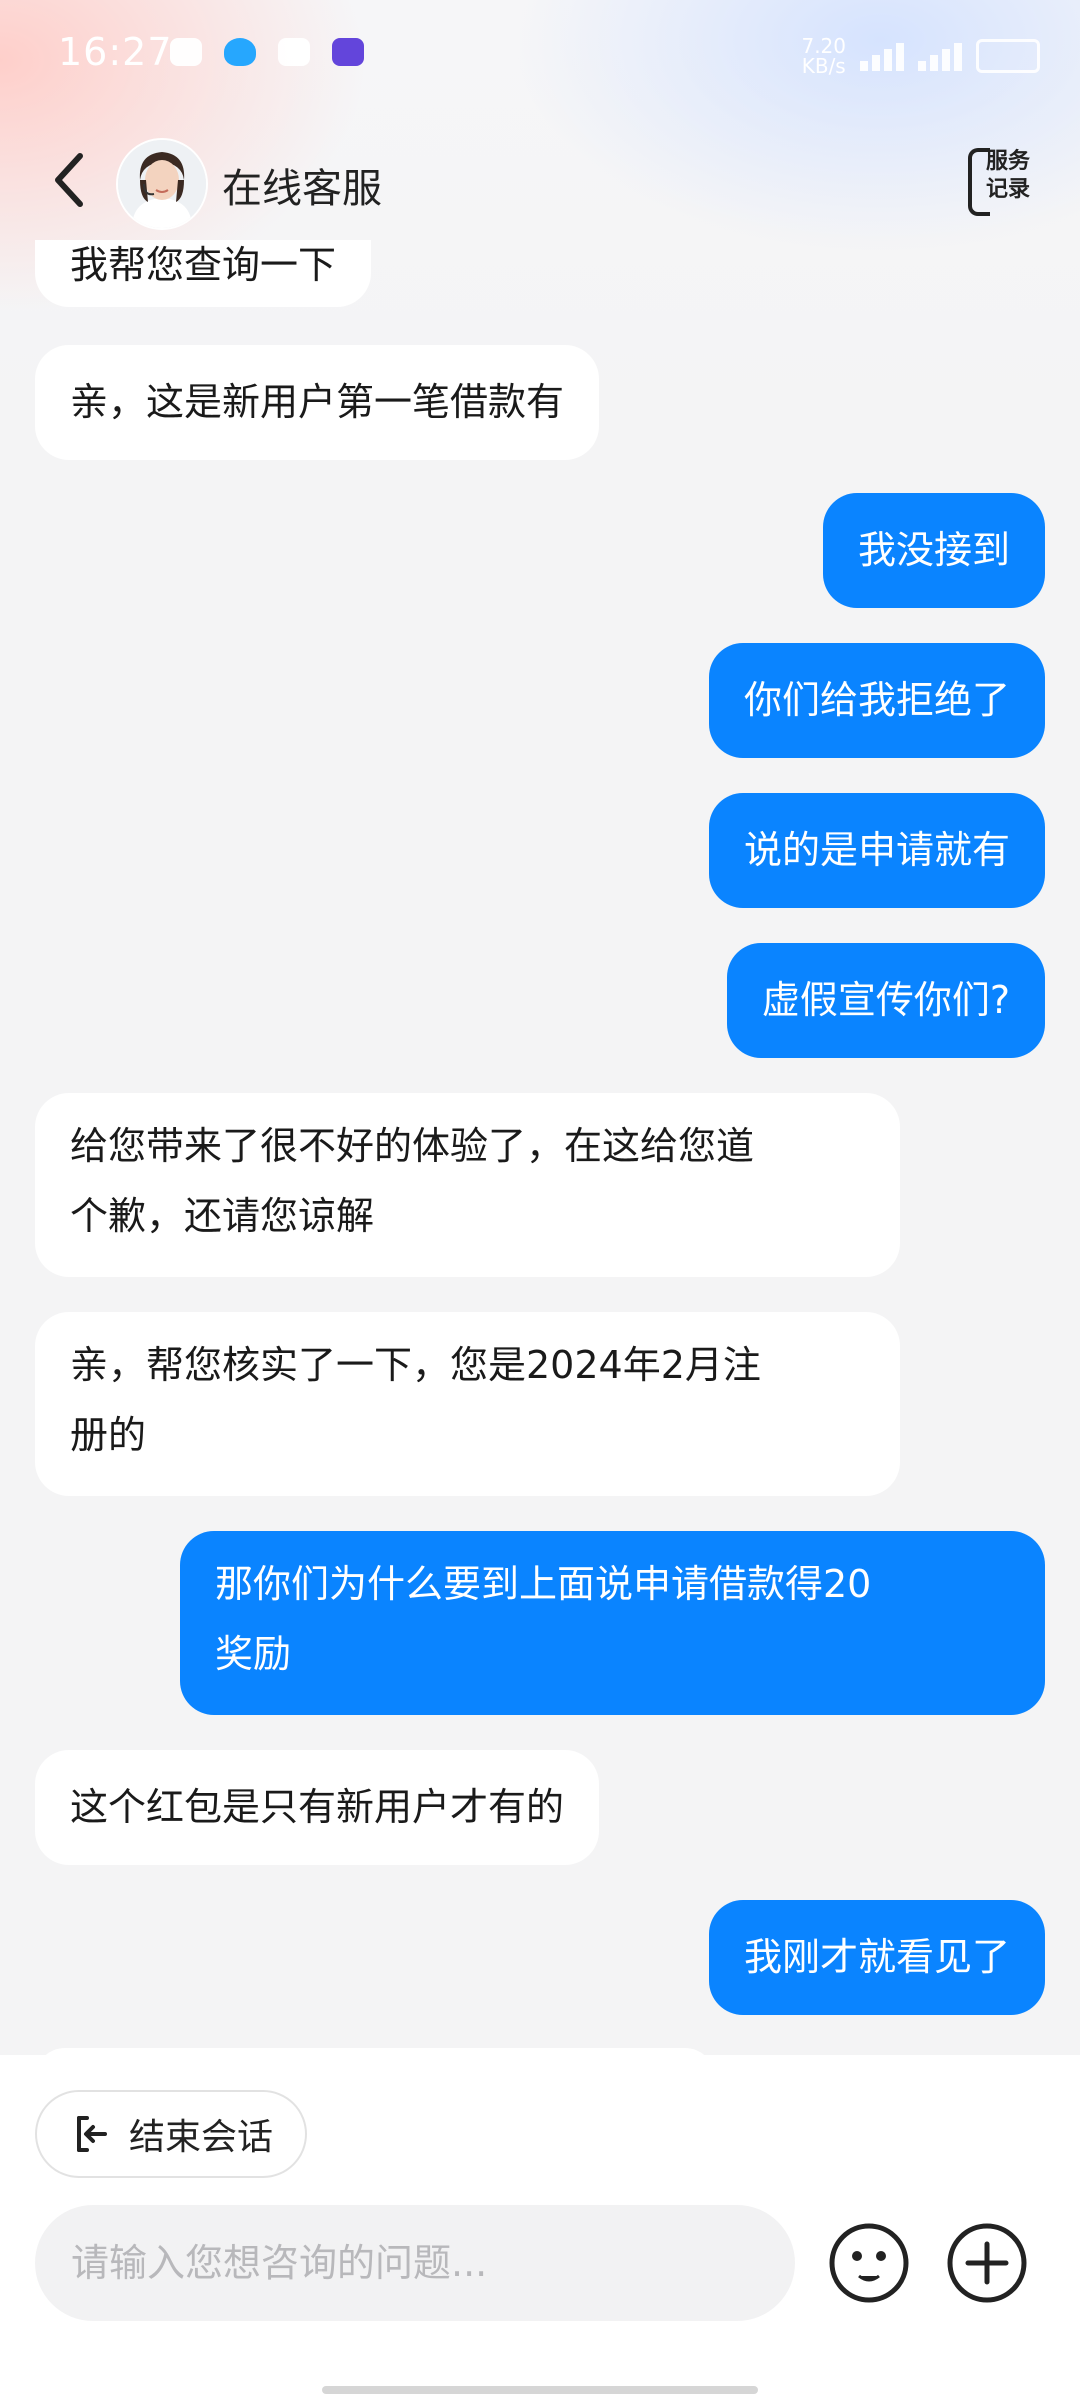  What do you see at coordinates (375, 2051) in the screenshot?
I see `chat-message-agent-partial` at bounding box center [375, 2051].